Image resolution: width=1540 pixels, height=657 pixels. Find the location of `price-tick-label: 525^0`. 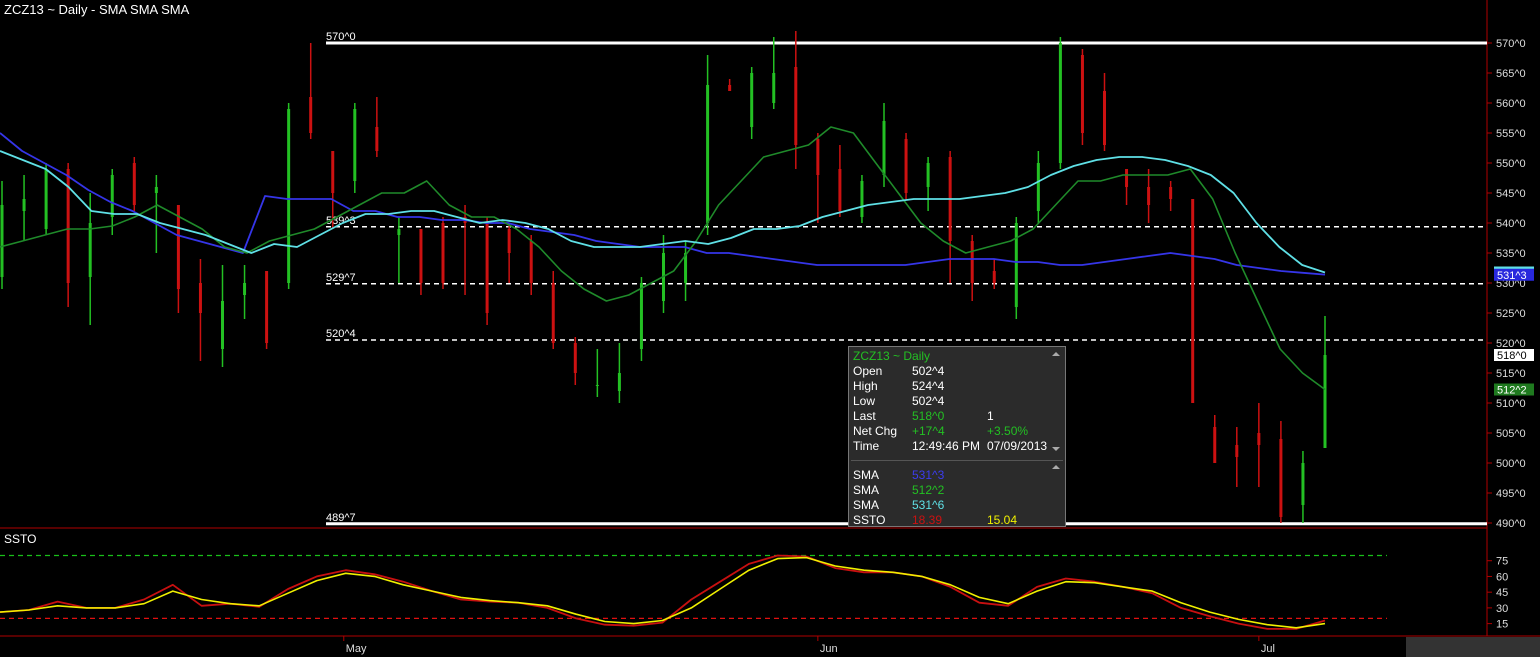

price-tick-label: 525^0 is located at coordinates (1511, 314).